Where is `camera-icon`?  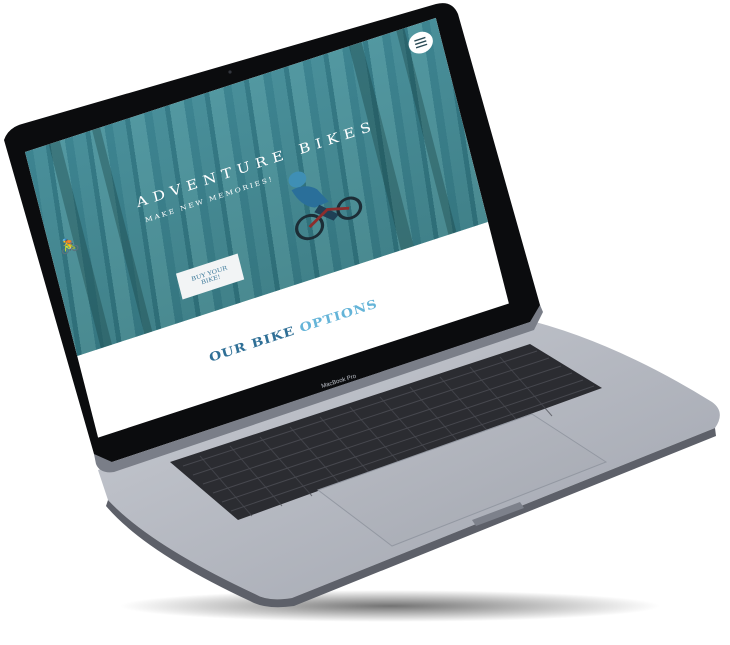
camera-icon is located at coordinates (230, 72).